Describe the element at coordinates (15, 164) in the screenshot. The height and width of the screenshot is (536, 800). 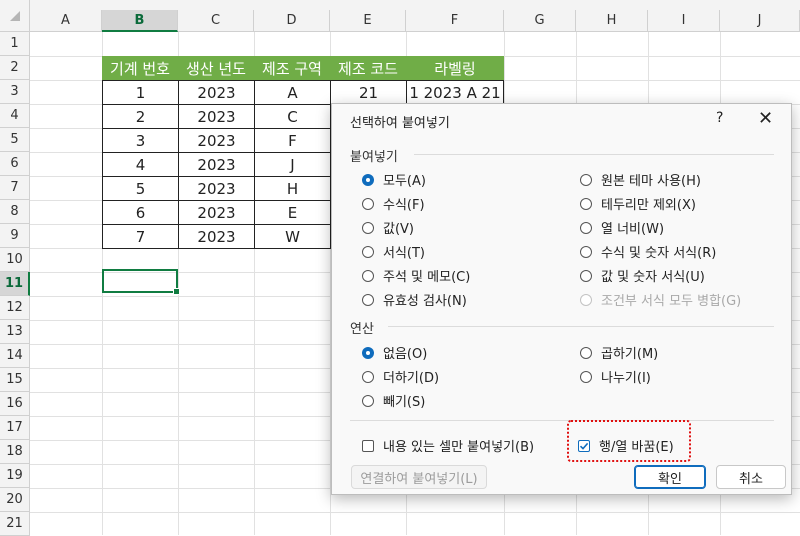
I see `row-header-6: 6` at that location.